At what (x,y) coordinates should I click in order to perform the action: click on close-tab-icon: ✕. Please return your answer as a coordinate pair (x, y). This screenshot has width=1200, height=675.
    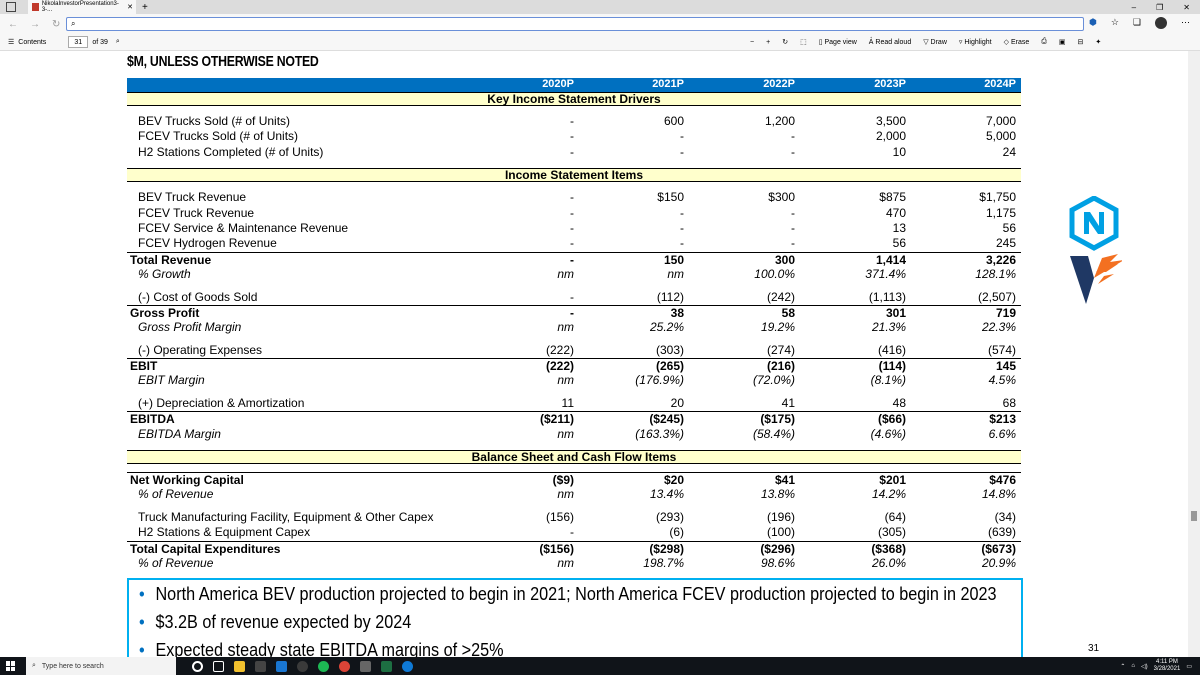
    Looking at the image, I should click on (130, 7).